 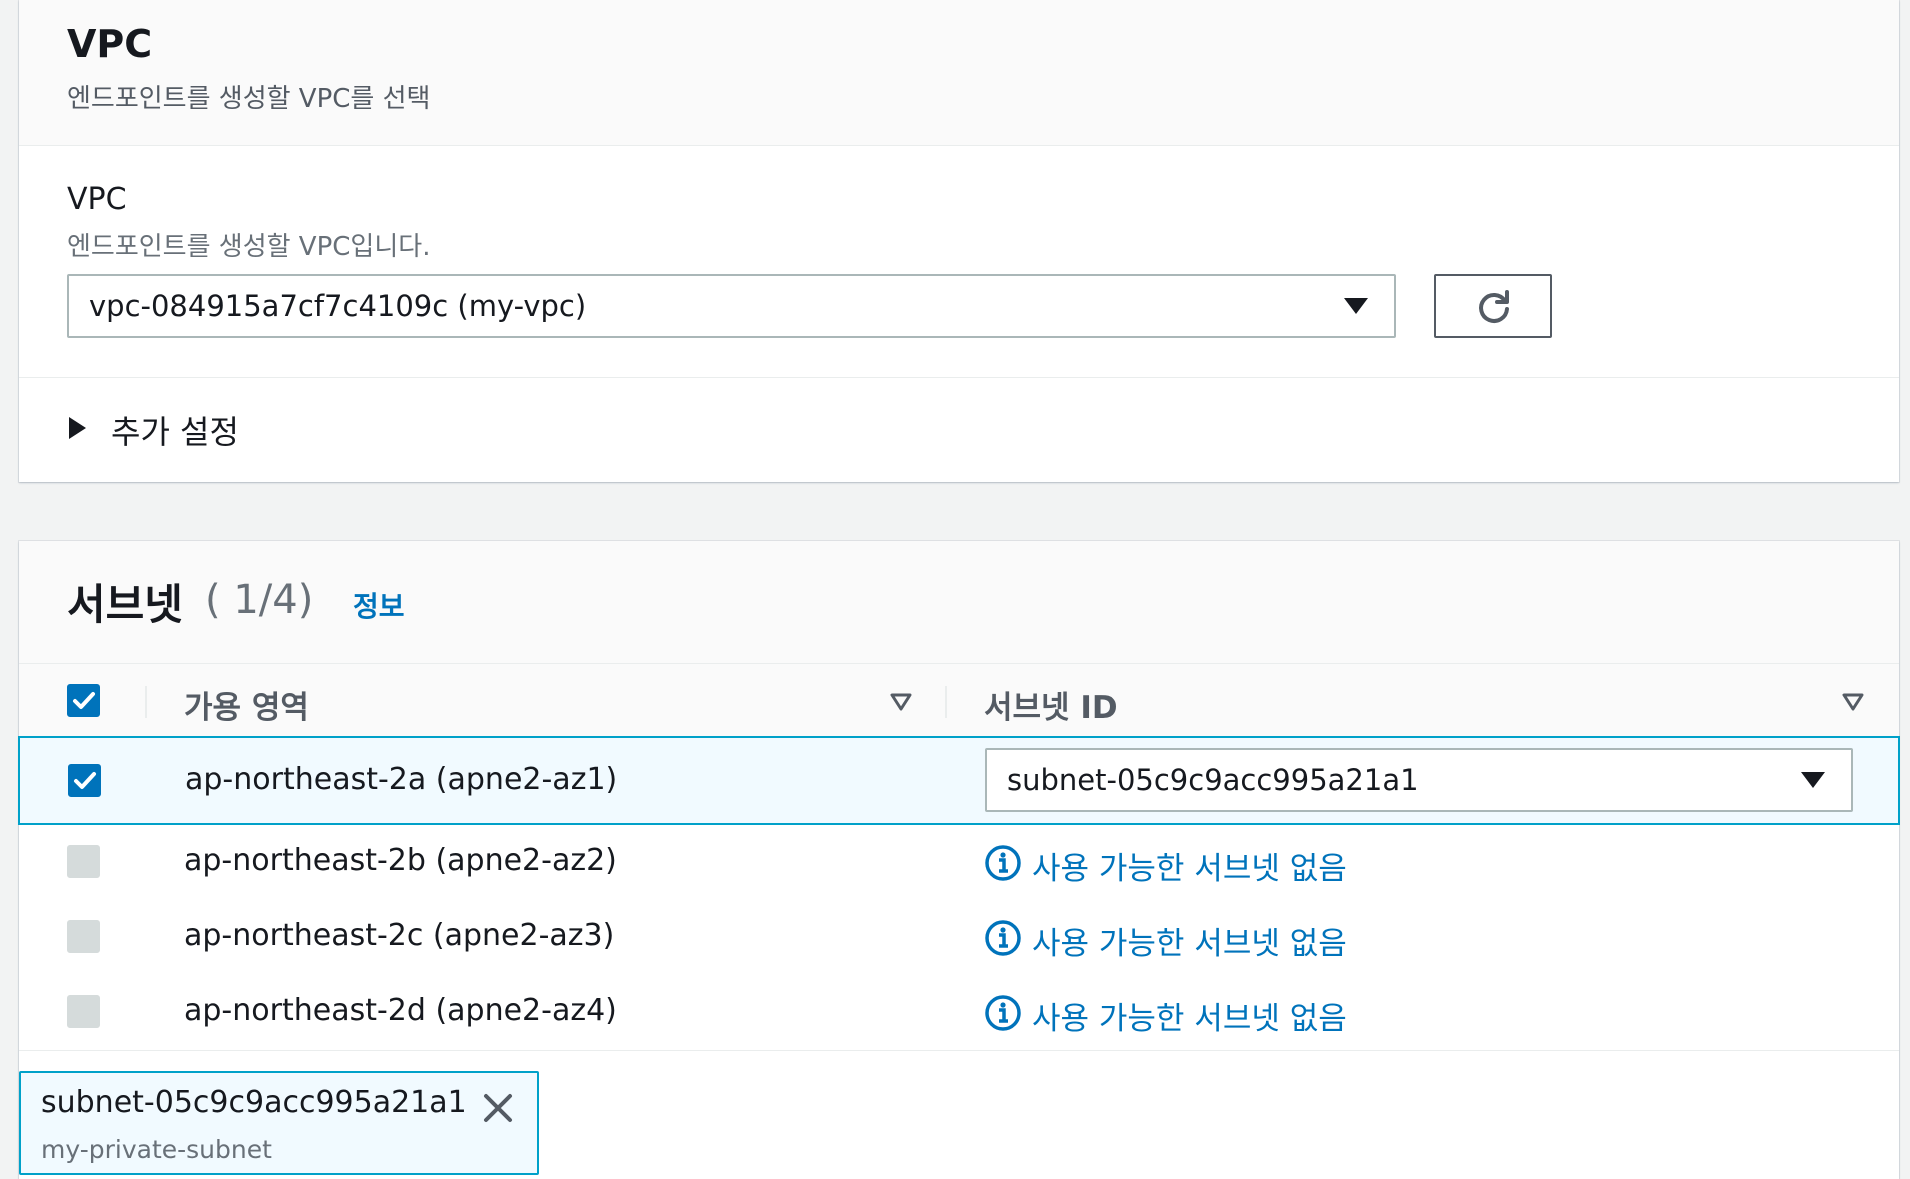 What do you see at coordinates (249, 99) in the screenshot?
I see `vpc-section-description: 엔드포인트를 생성할 VPC를 선택` at bounding box center [249, 99].